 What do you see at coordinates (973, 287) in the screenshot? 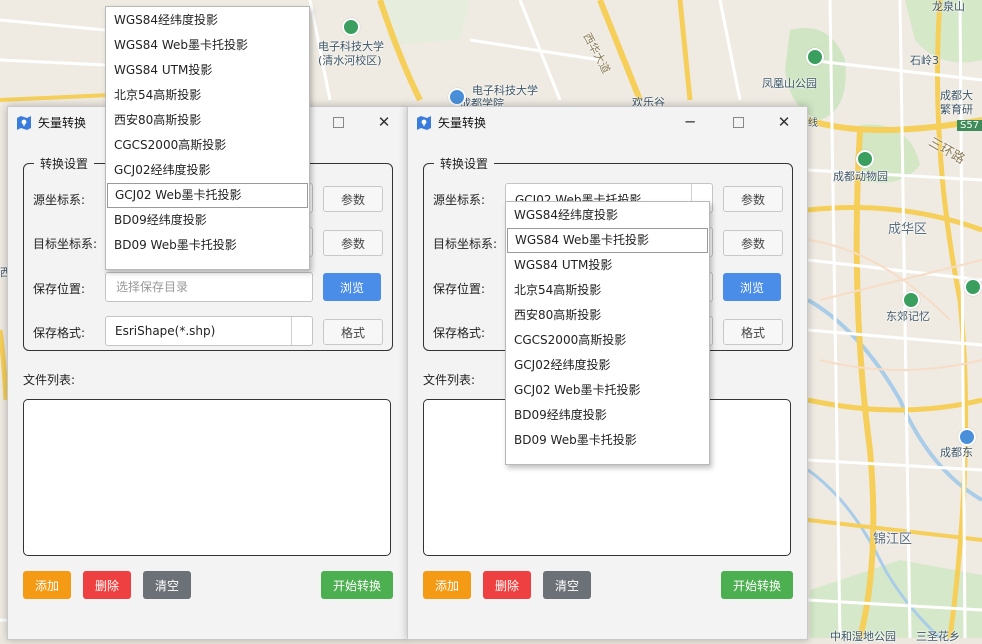
I see `poi-right-icon` at bounding box center [973, 287].